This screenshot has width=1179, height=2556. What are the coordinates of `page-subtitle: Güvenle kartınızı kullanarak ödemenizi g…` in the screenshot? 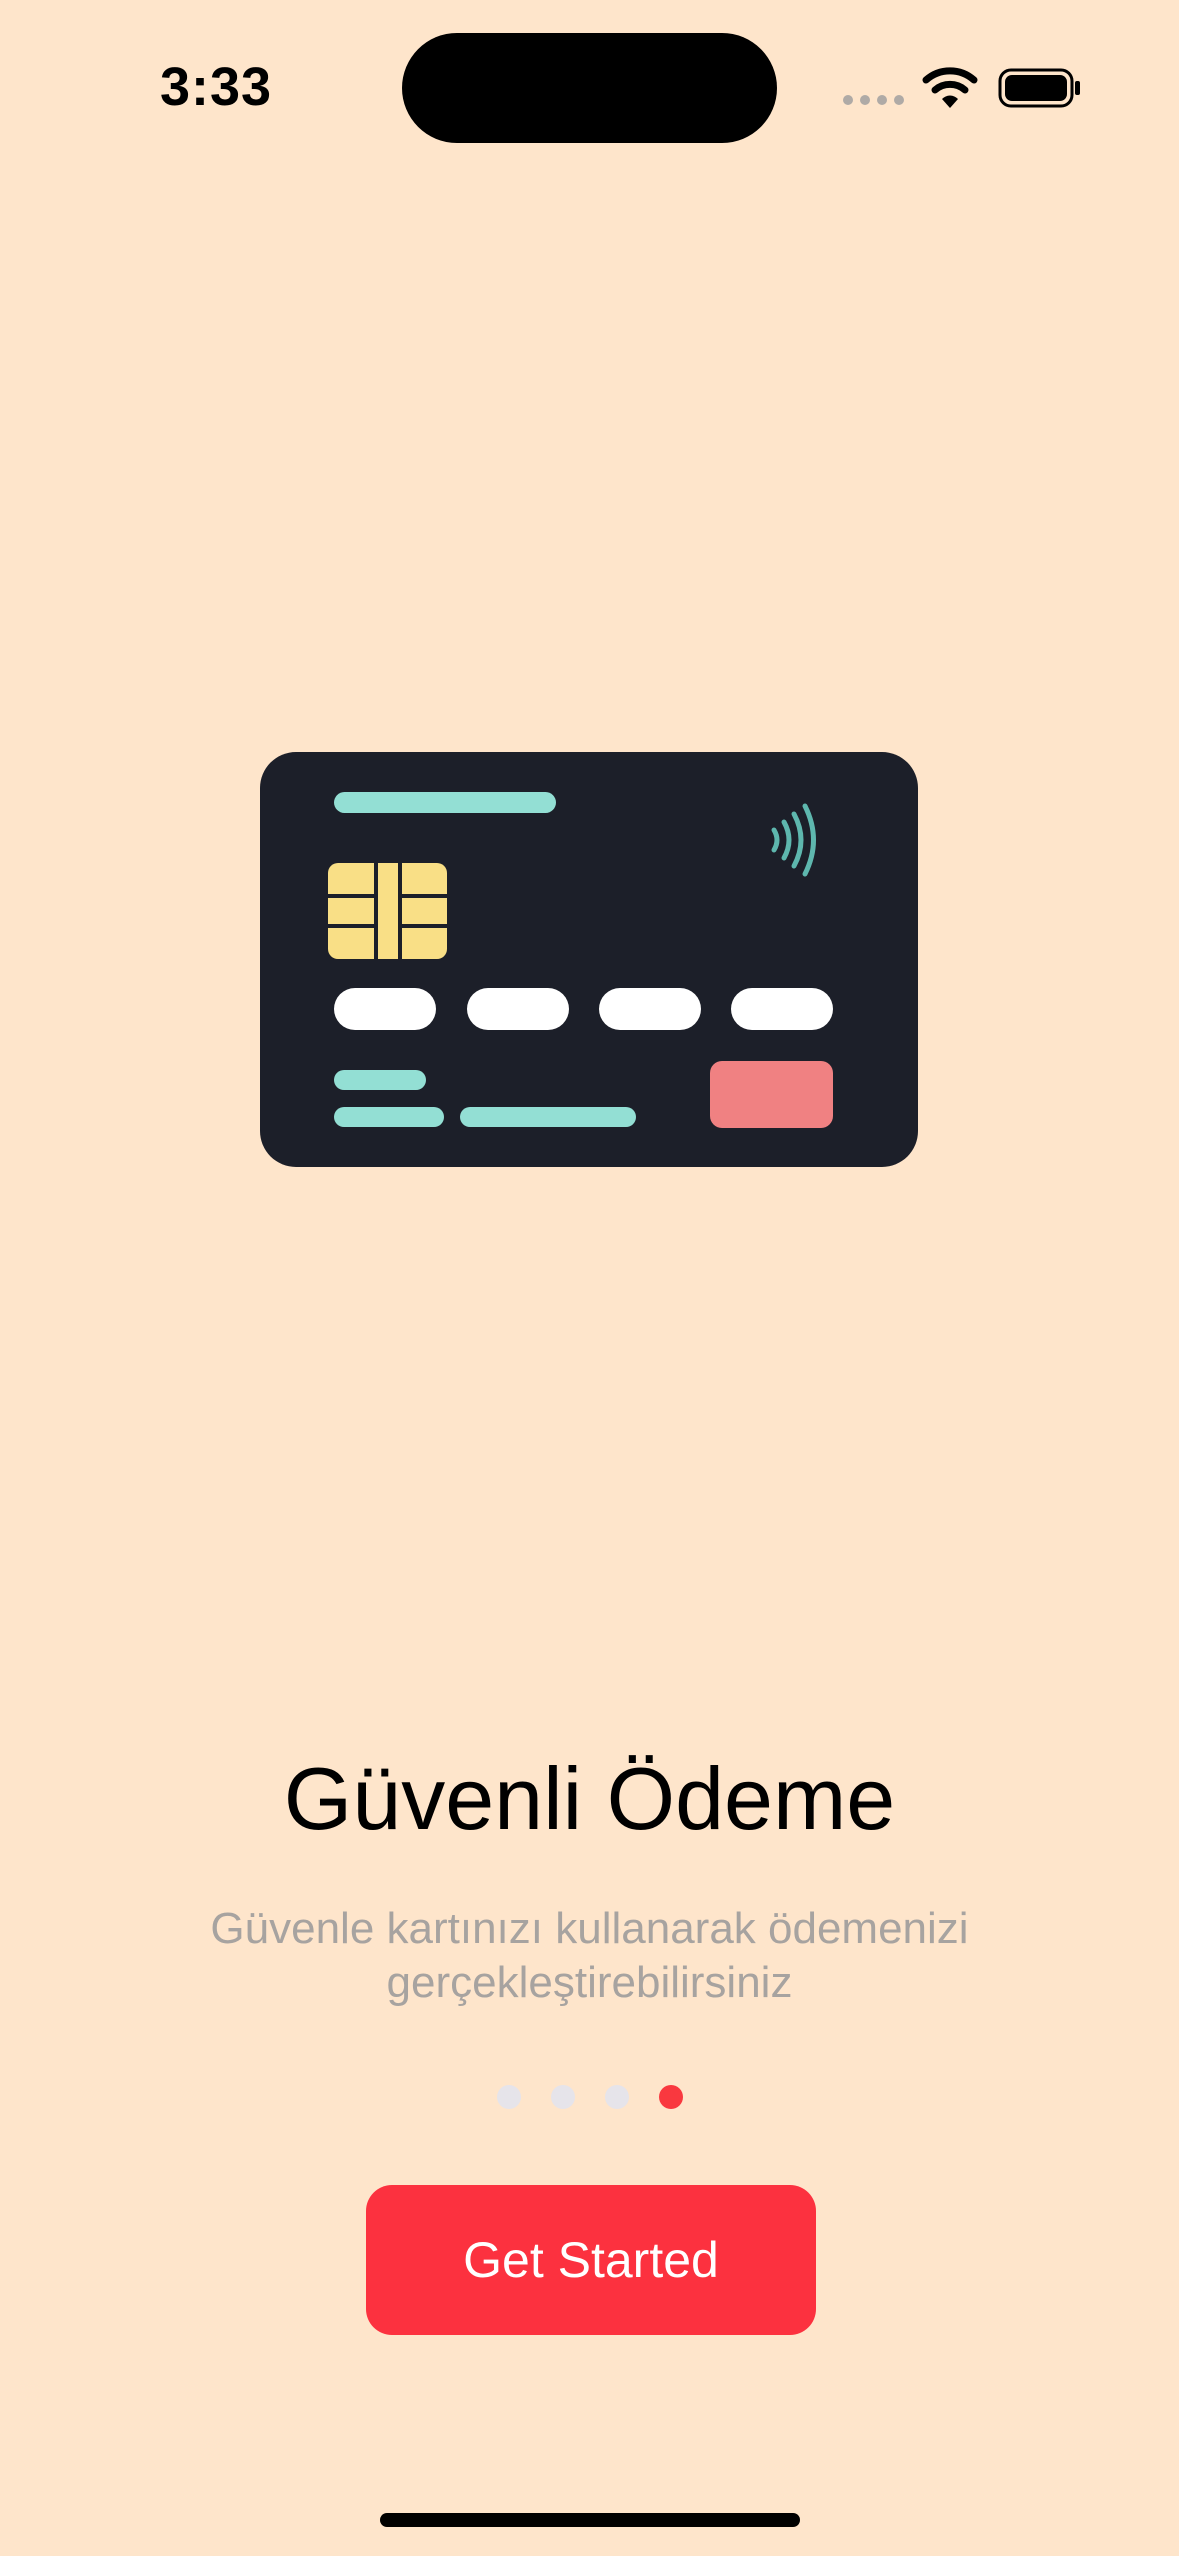 It's located at (589, 1956).